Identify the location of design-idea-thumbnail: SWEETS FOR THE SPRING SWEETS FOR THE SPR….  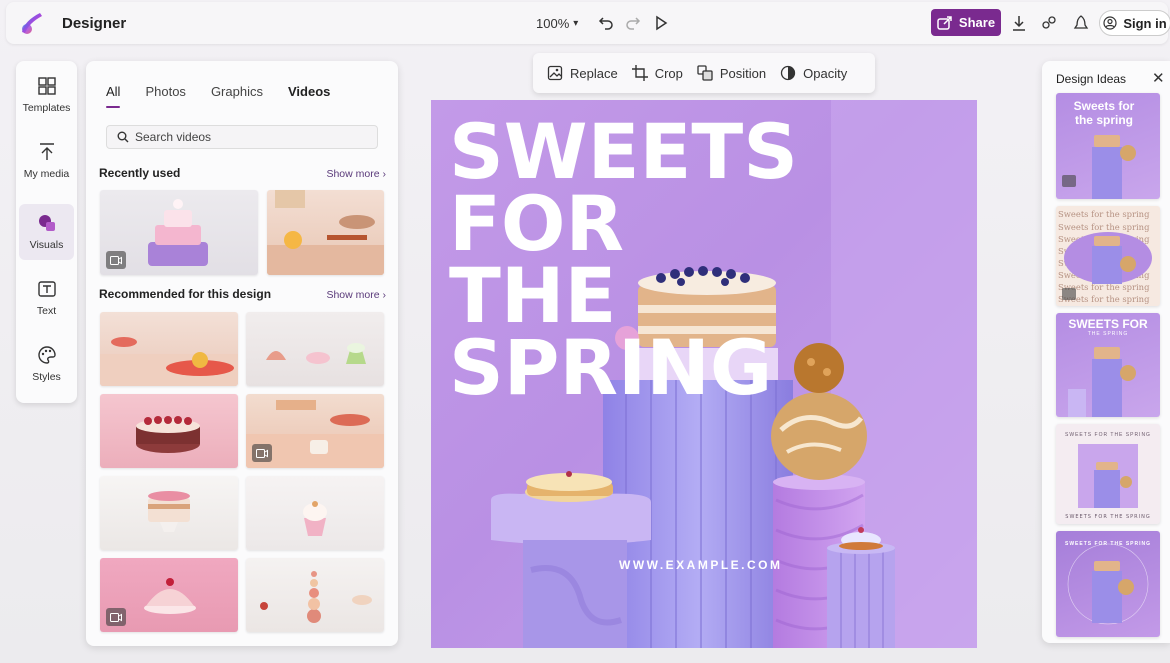
(1108, 474).